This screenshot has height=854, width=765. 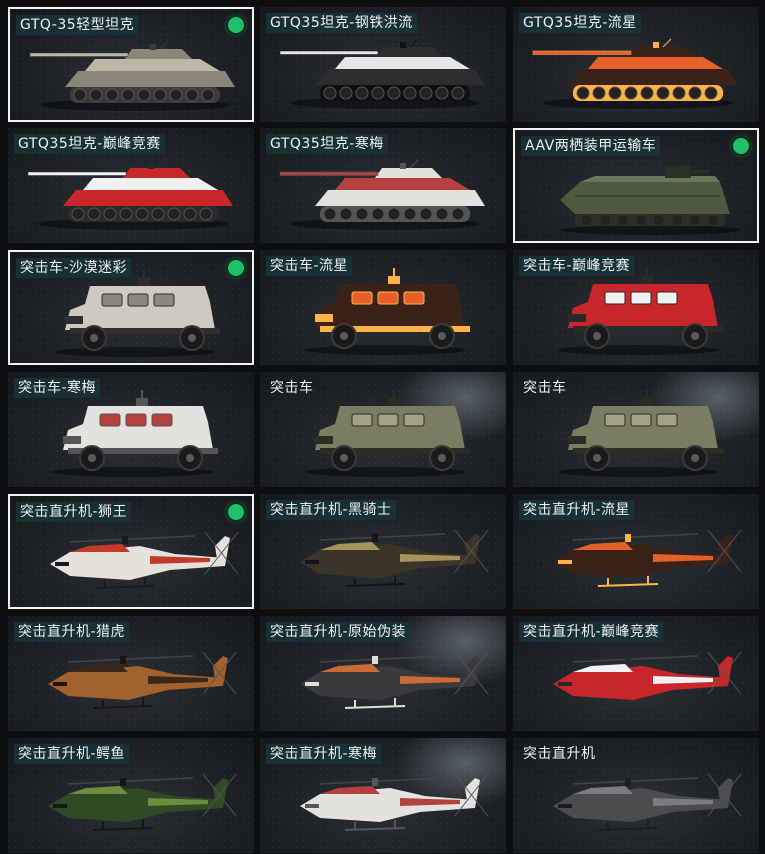 What do you see at coordinates (636, 307) in the screenshot?
I see `vehicle-skin-card: 突击车-巅峰竞赛` at bounding box center [636, 307].